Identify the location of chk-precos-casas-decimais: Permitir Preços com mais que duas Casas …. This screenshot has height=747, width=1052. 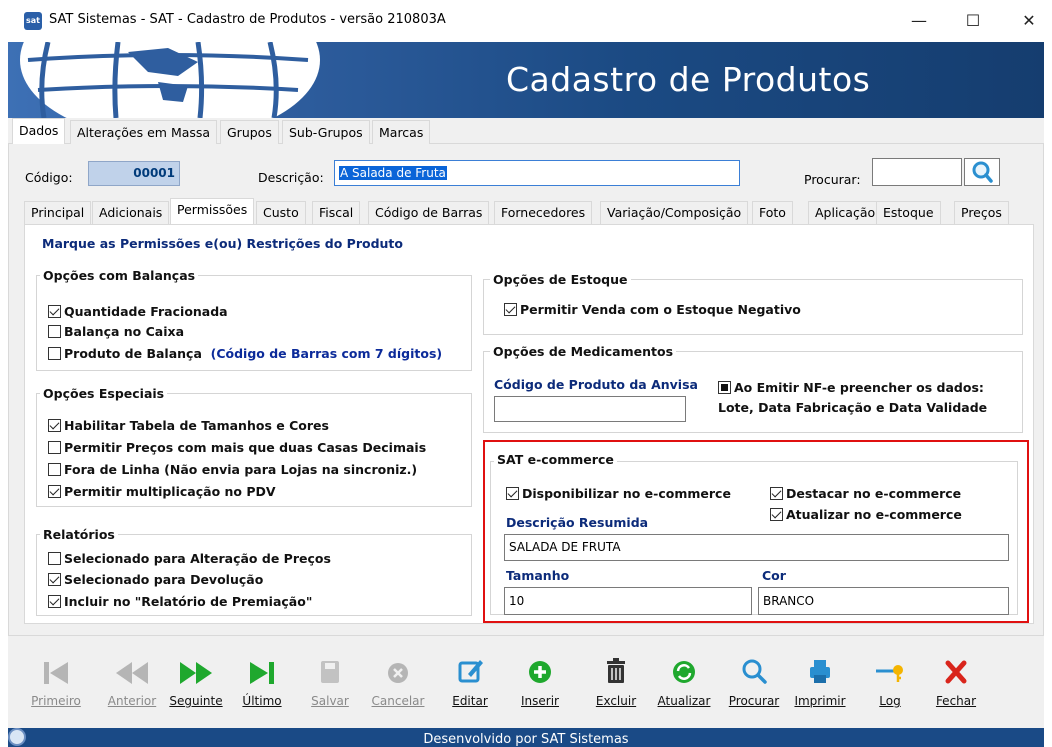
(237, 447).